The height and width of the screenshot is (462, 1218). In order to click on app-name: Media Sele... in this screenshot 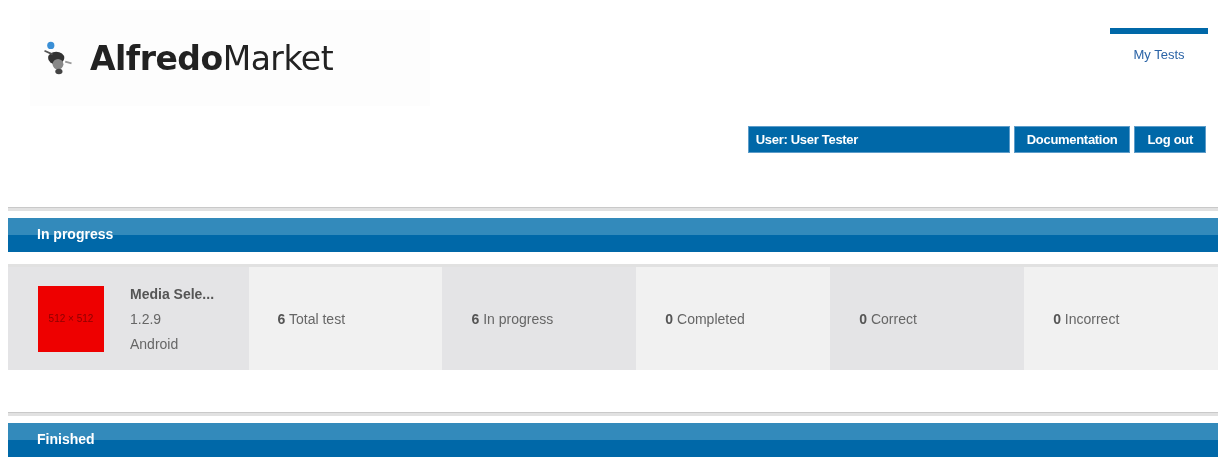, I will do `click(172, 293)`.